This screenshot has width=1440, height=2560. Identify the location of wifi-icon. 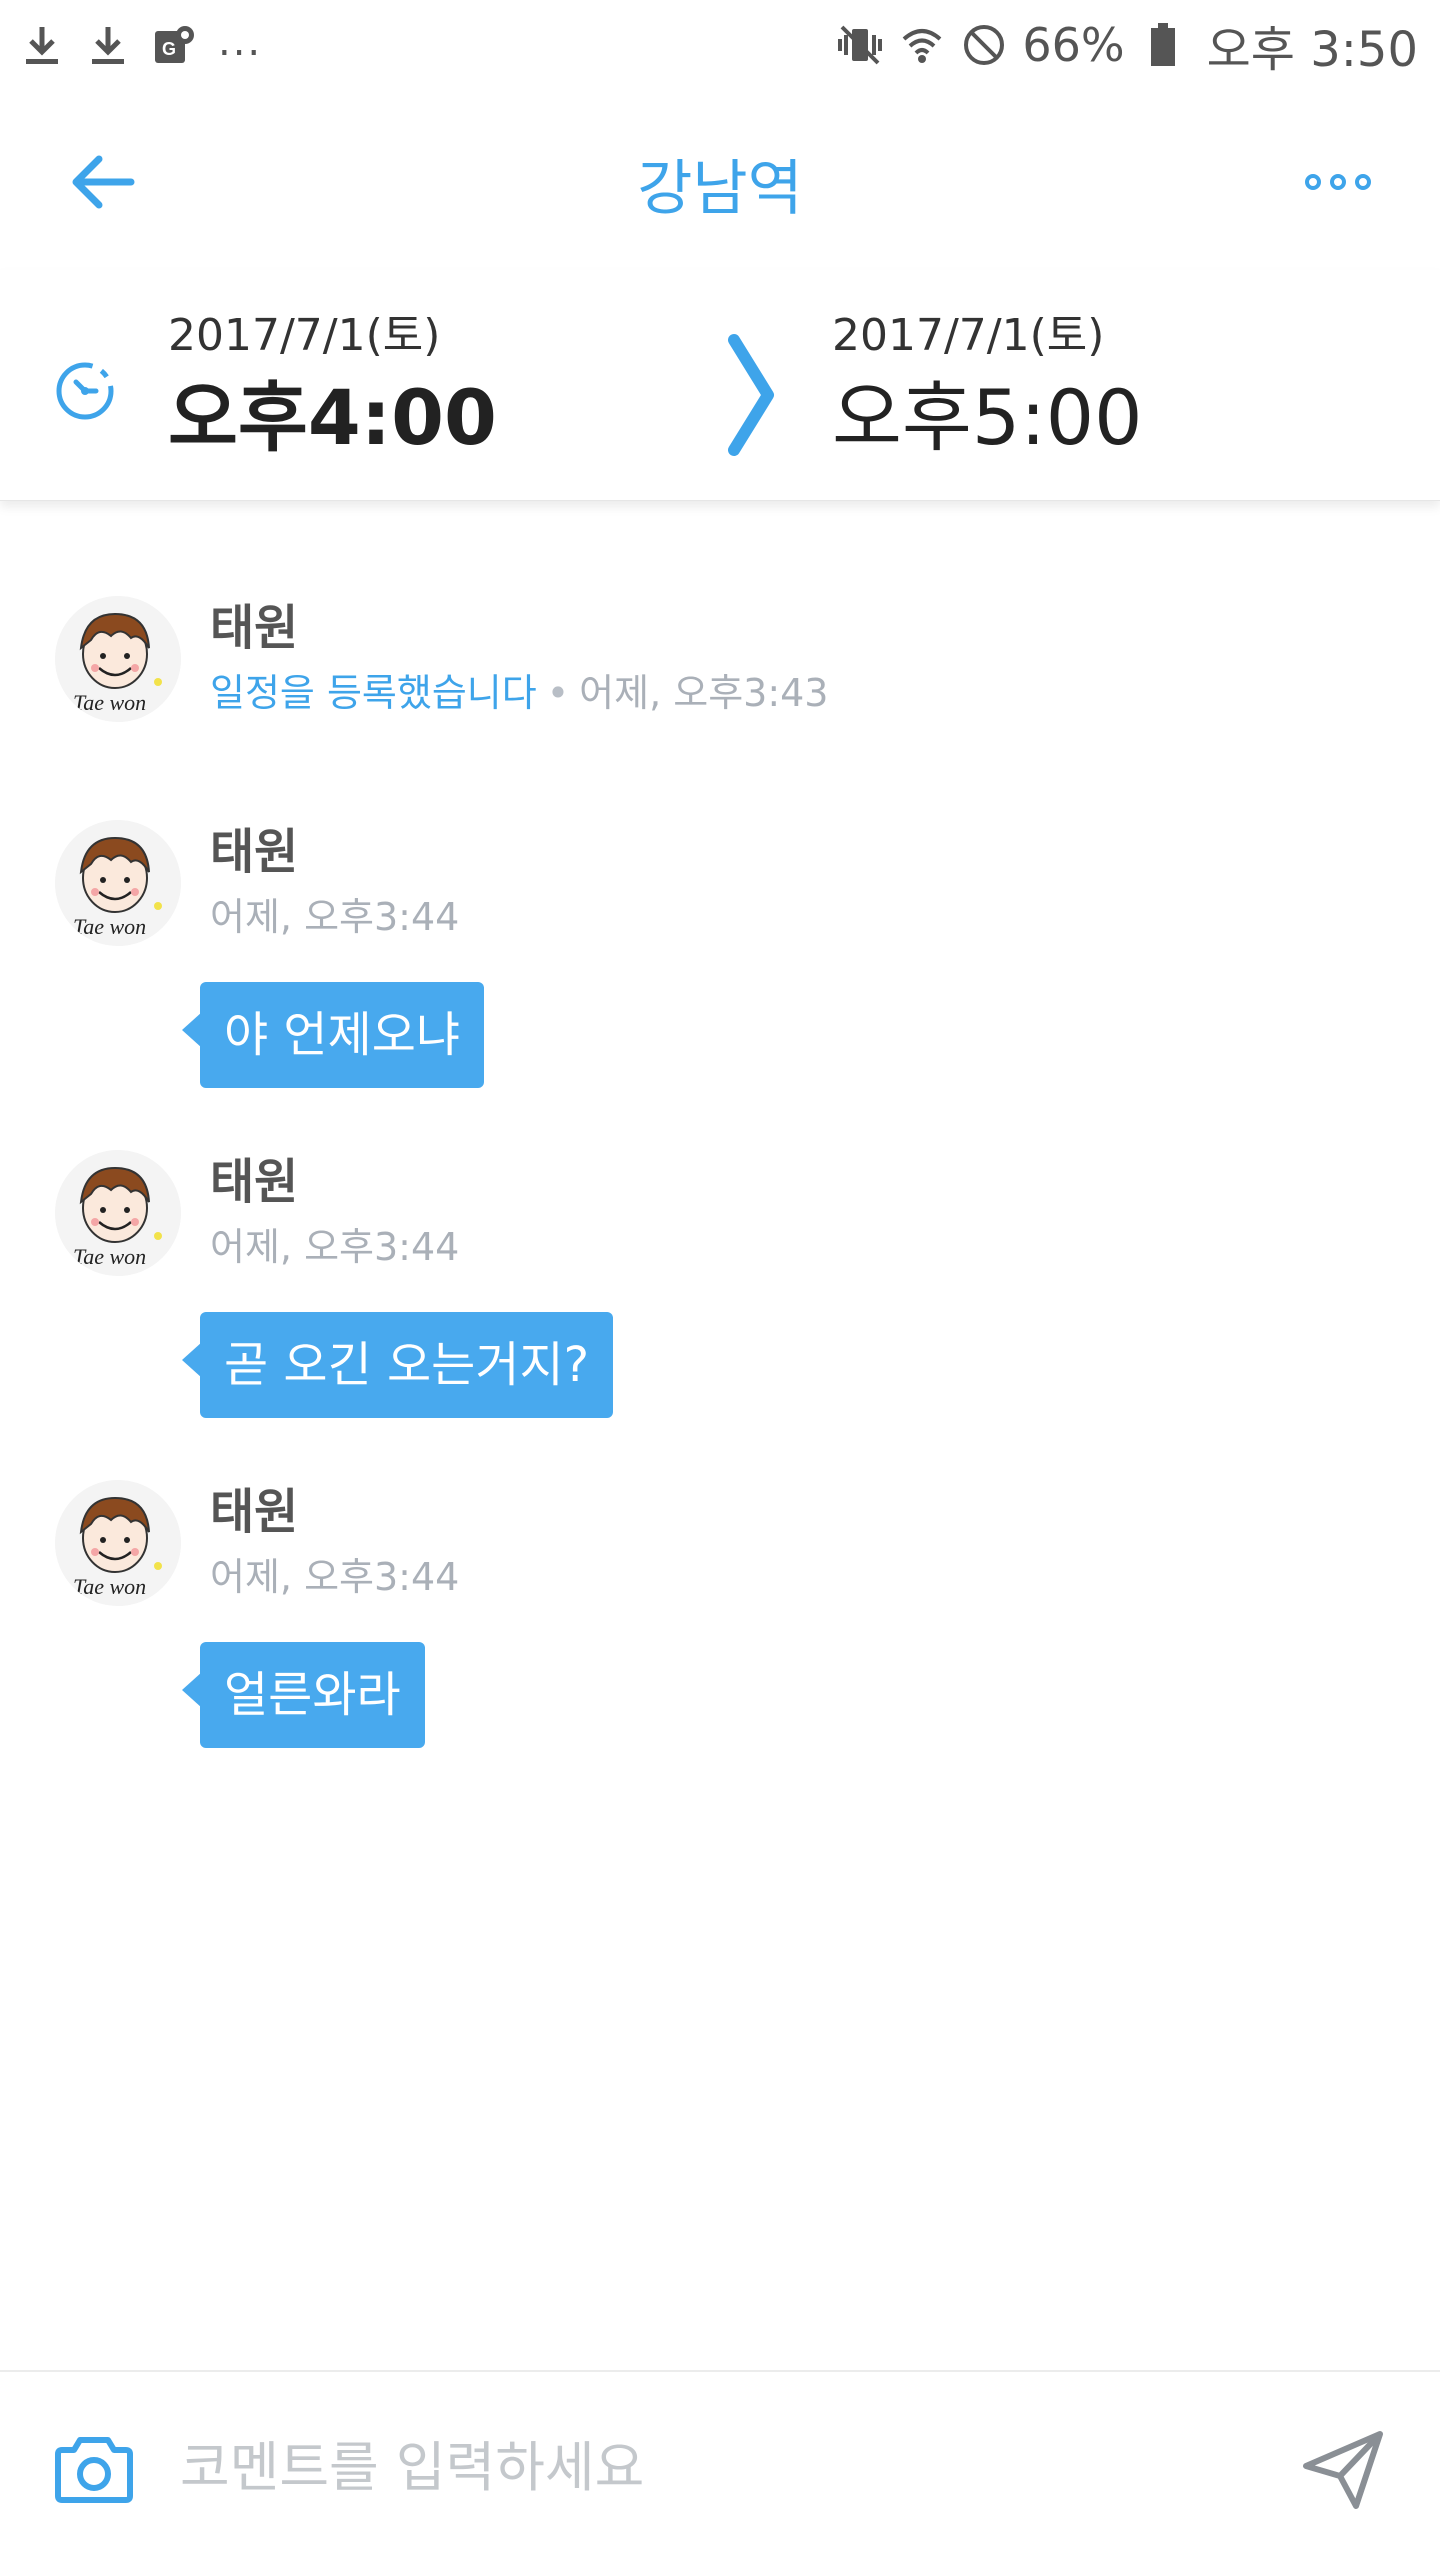
(922, 45).